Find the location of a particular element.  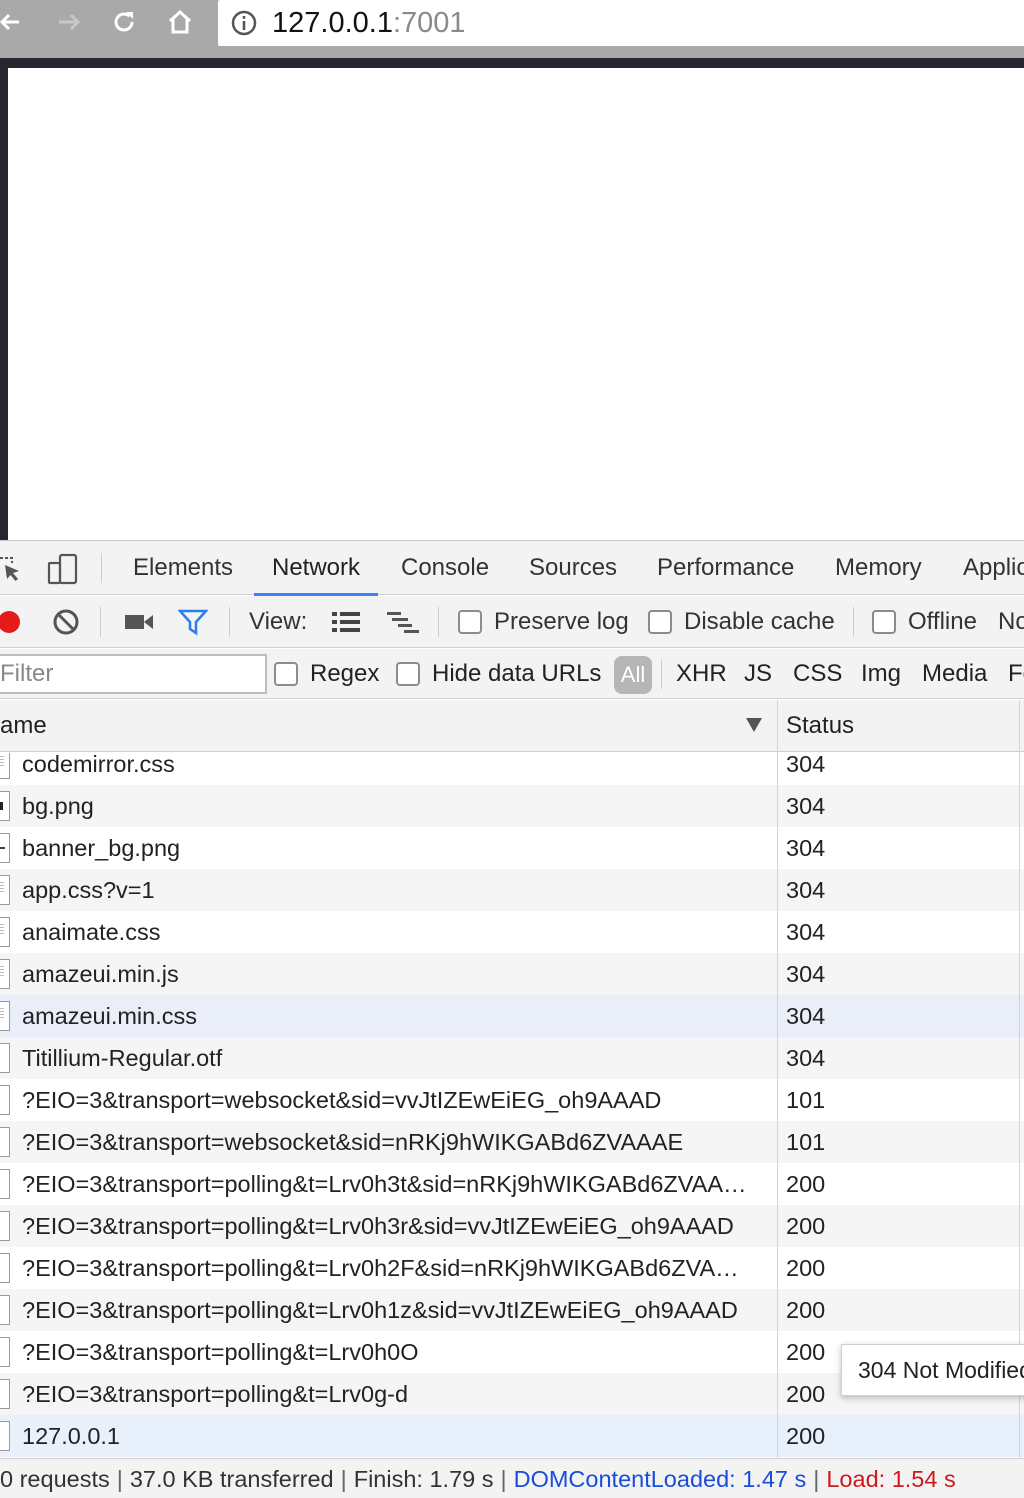

offline-label: Offline is located at coordinates (942, 621).